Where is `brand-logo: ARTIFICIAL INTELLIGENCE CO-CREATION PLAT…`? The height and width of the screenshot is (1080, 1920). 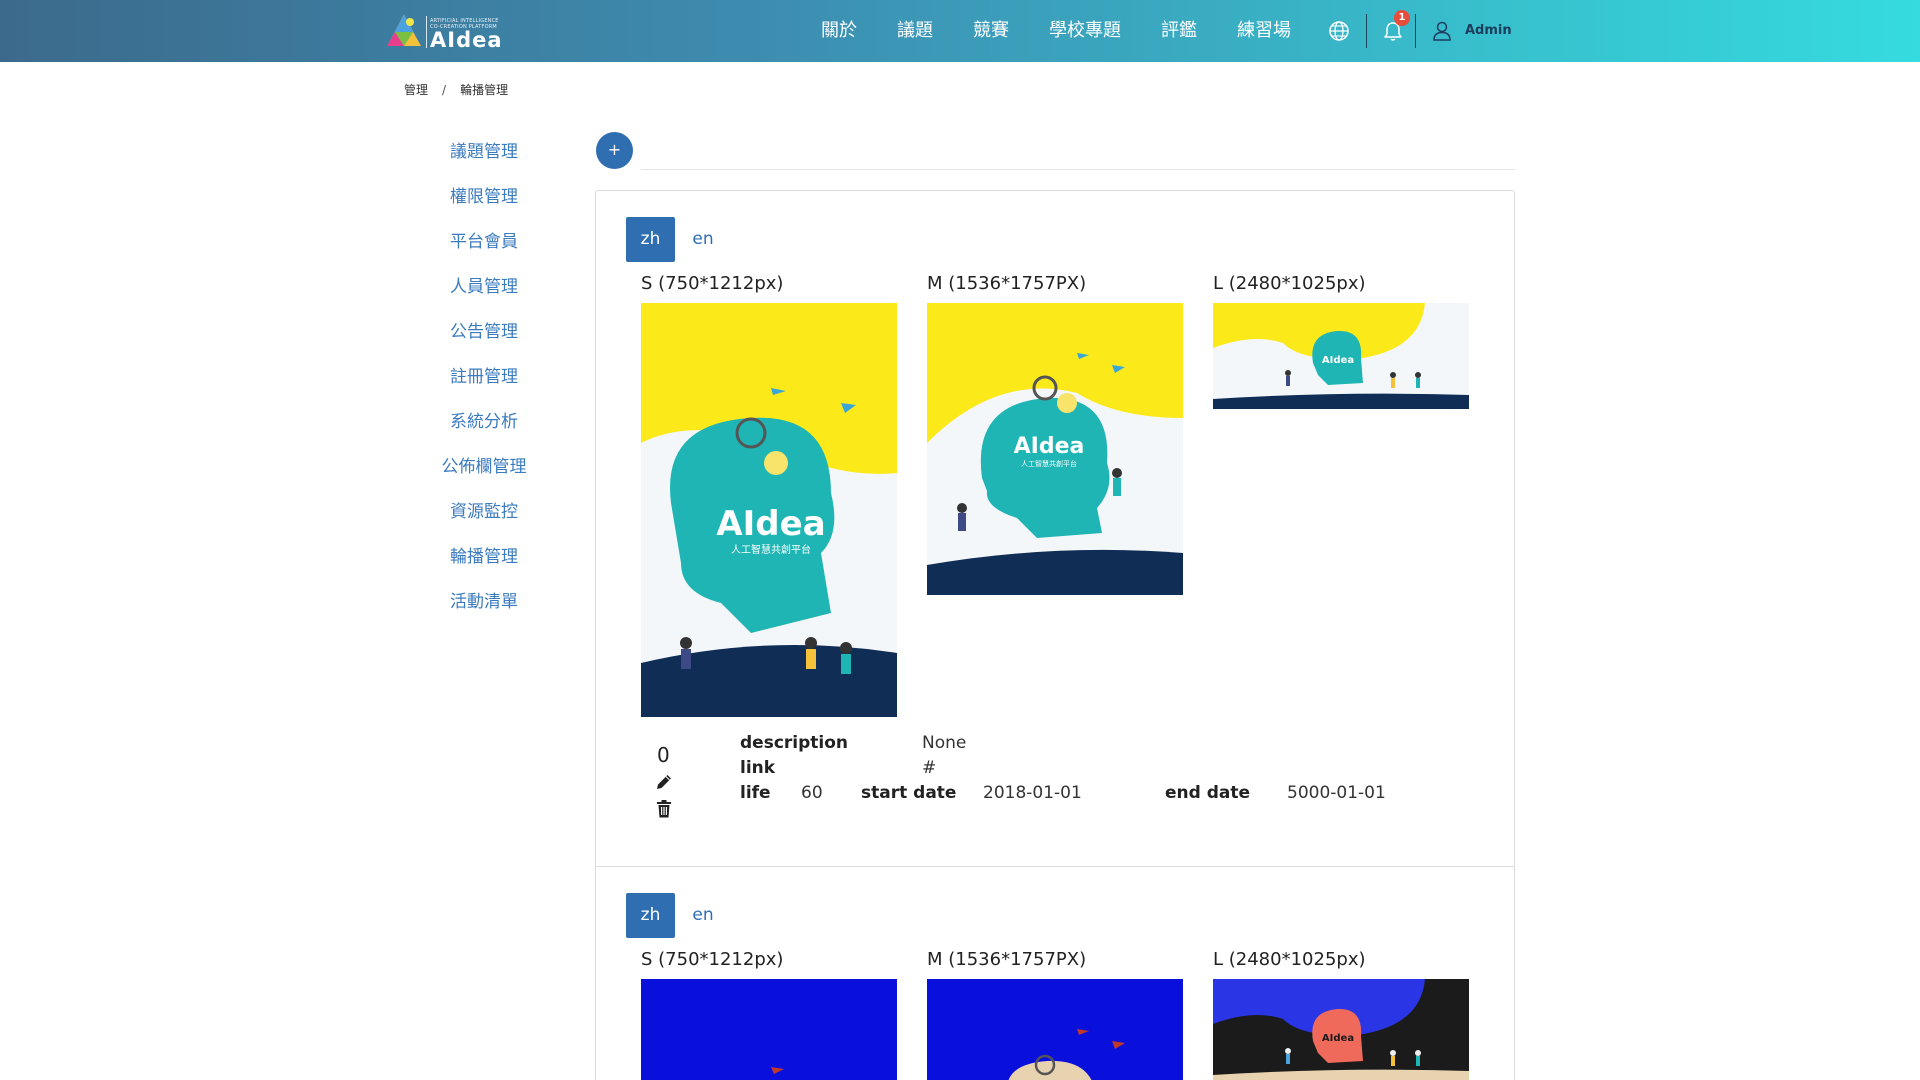 brand-logo: ARTIFICIAL INTELLIGENCE CO-CREATION PLAT… is located at coordinates (444, 31).